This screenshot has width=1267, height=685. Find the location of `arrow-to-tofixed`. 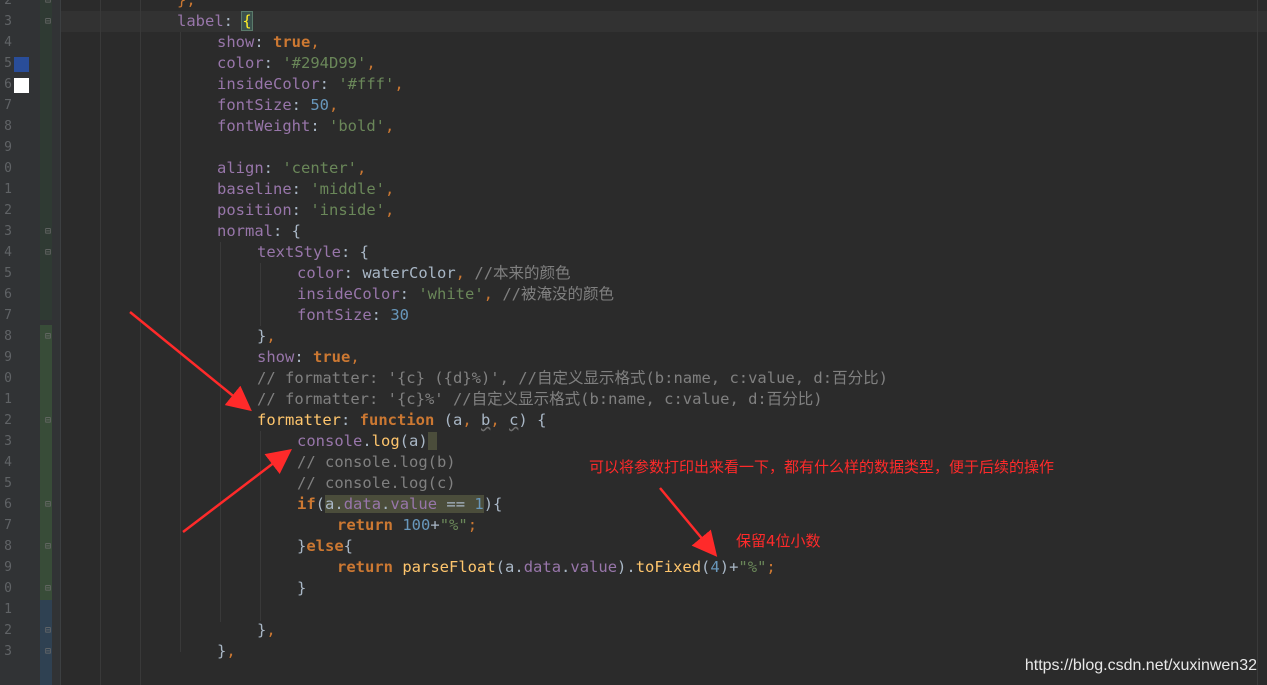

arrow-to-tofixed is located at coordinates (688, 522).